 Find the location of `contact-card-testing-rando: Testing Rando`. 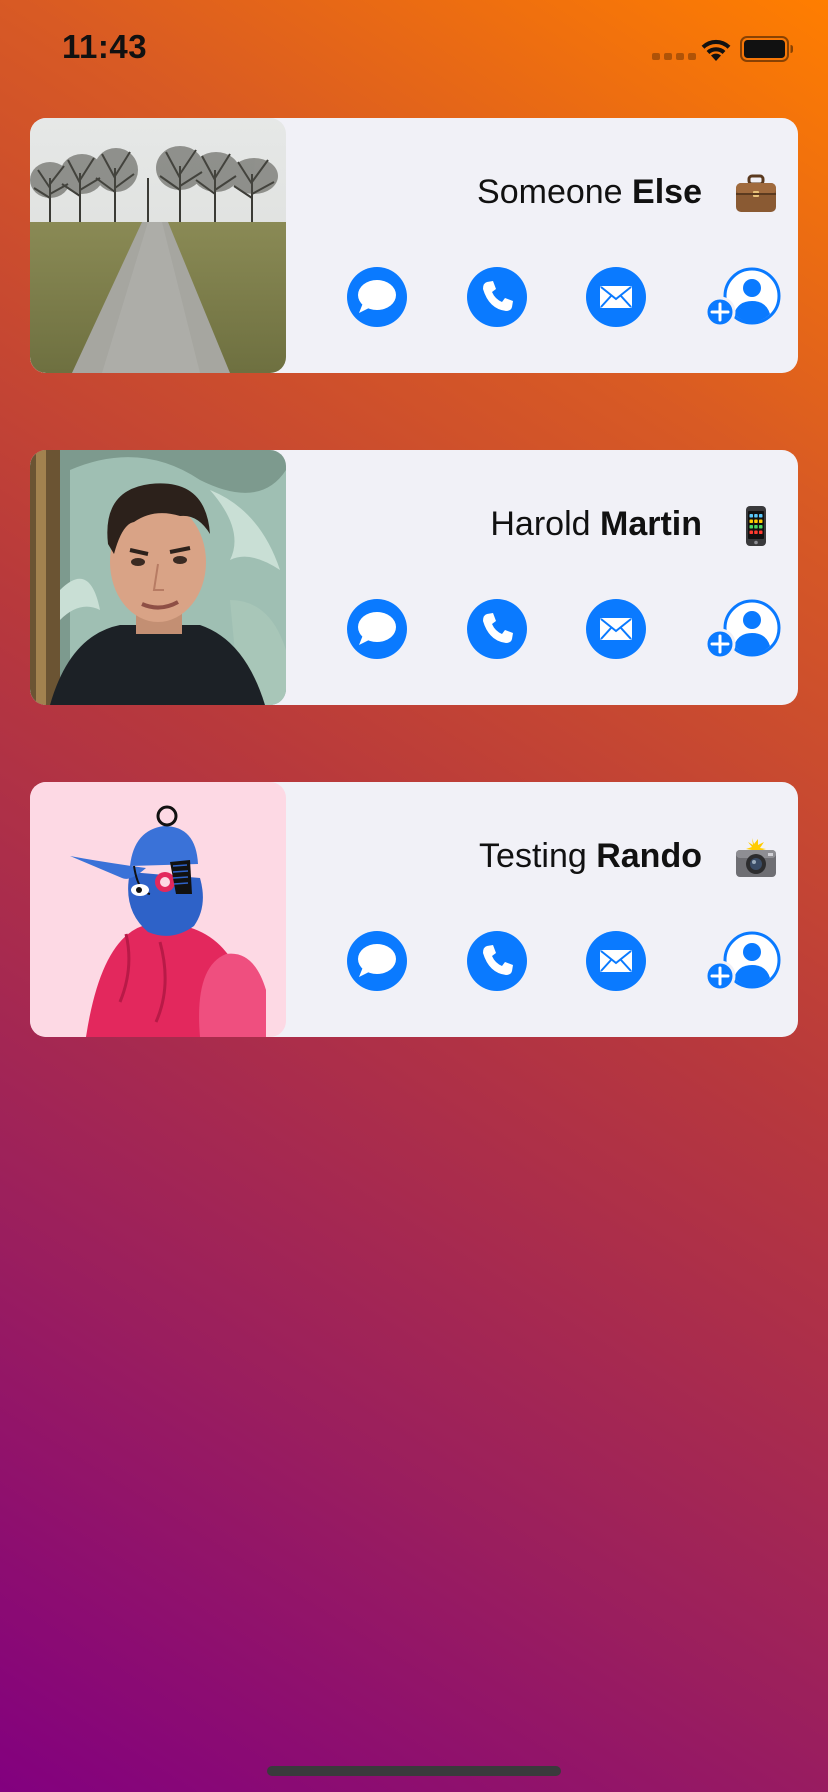

contact-card-testing-rando: Testing Rando is located at coordinates (414, 909).